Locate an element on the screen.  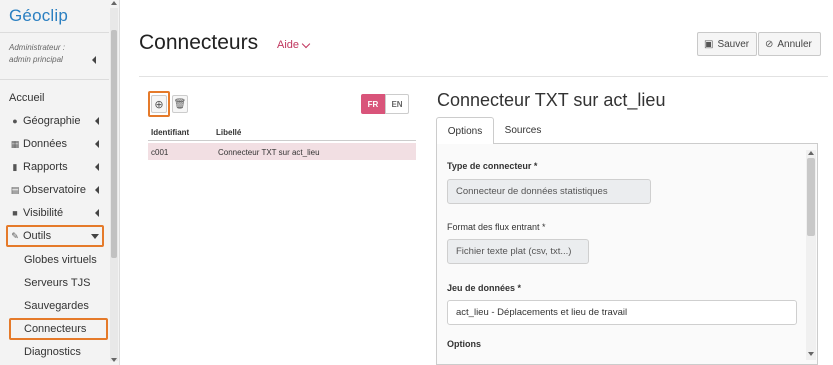
aide-label: Aide is located at coordinates (288, 45).